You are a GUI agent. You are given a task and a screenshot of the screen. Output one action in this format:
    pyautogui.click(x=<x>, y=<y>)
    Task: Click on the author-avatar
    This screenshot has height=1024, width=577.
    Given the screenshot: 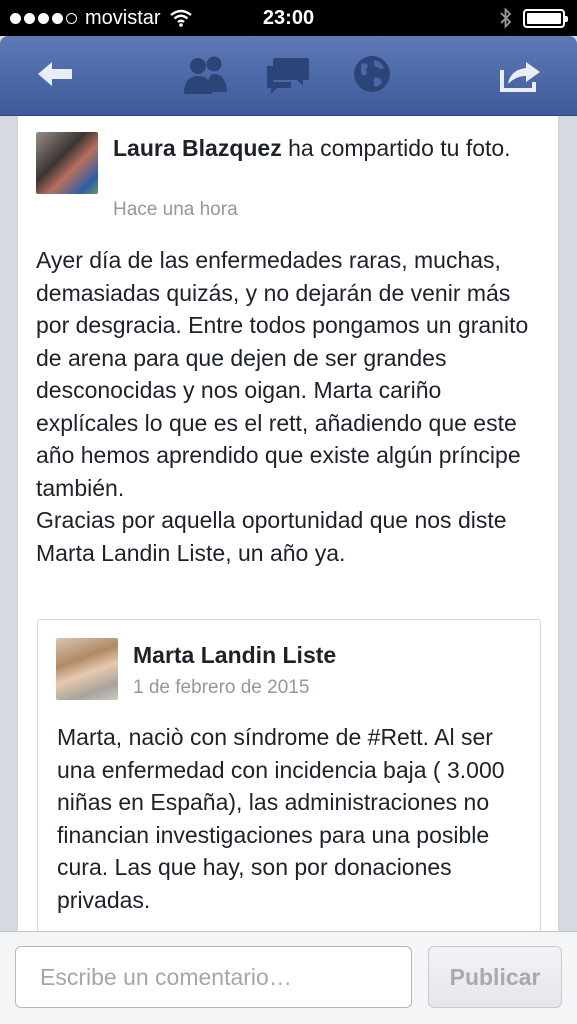 What is the action you would take?
    pyautogui.click(x=67, y=163)
    